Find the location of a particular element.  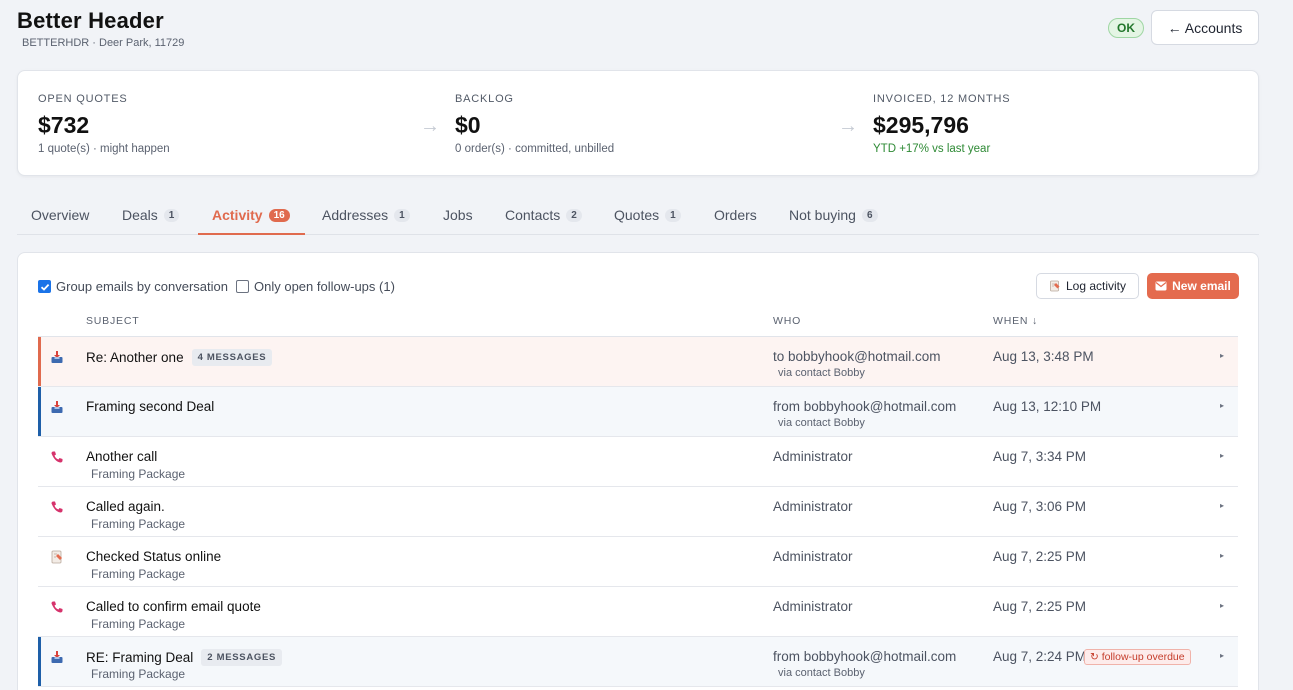

tab-deals: Deals 1 is located at coordinates (151, 216).